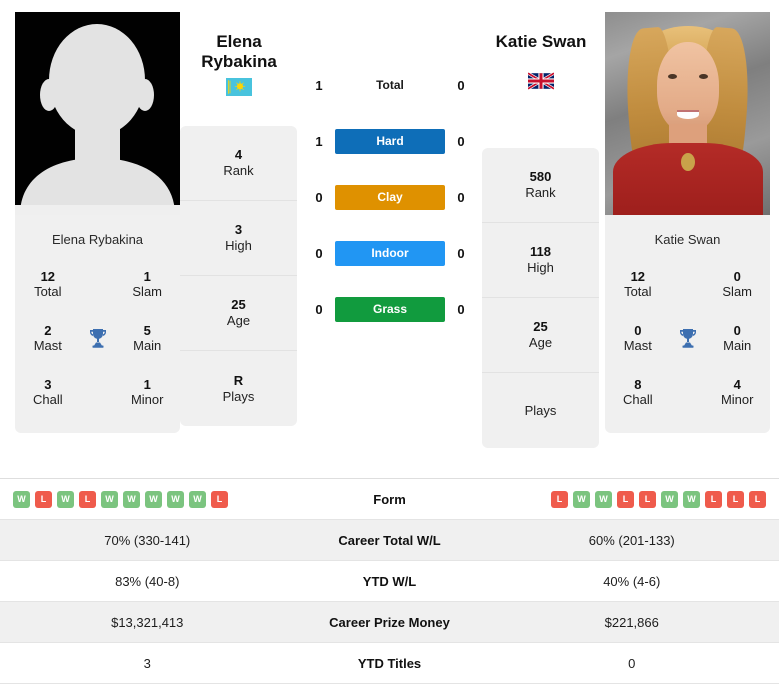 This screenshot has width=779, height=699. What do you see at coordinates (541, 61) in the screenshot?
I see `right-player-heading: Katie Swan` at bounding box center [541, 61].